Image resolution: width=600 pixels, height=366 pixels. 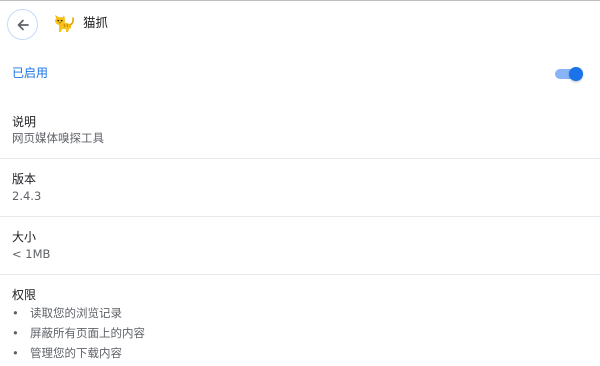 What do you see at coordinates (96, 22) in the screenshot?
I see `extension-name: 猫抓` at bounding box center [96, 22].